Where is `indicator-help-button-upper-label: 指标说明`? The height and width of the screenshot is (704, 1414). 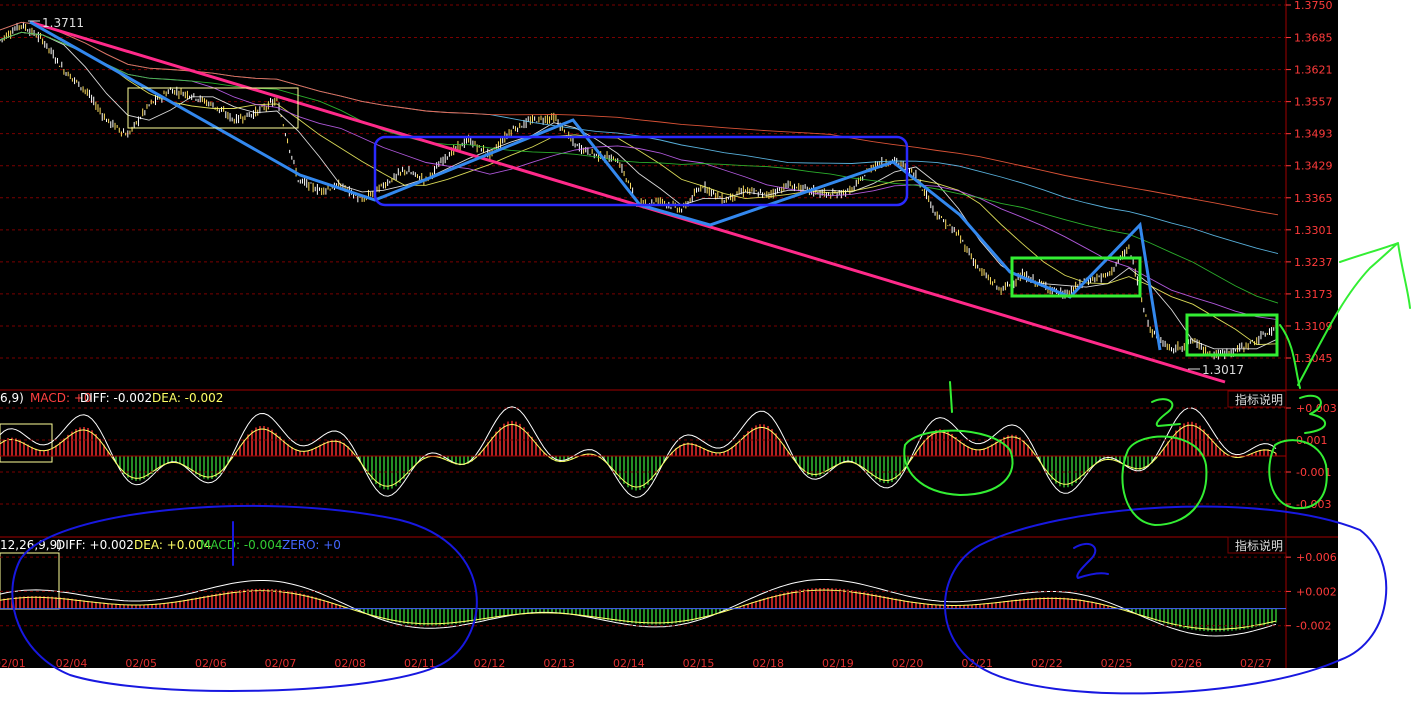
indicator-help-button-upper-label: 指标说明 is located at coordinates (1259, 399).